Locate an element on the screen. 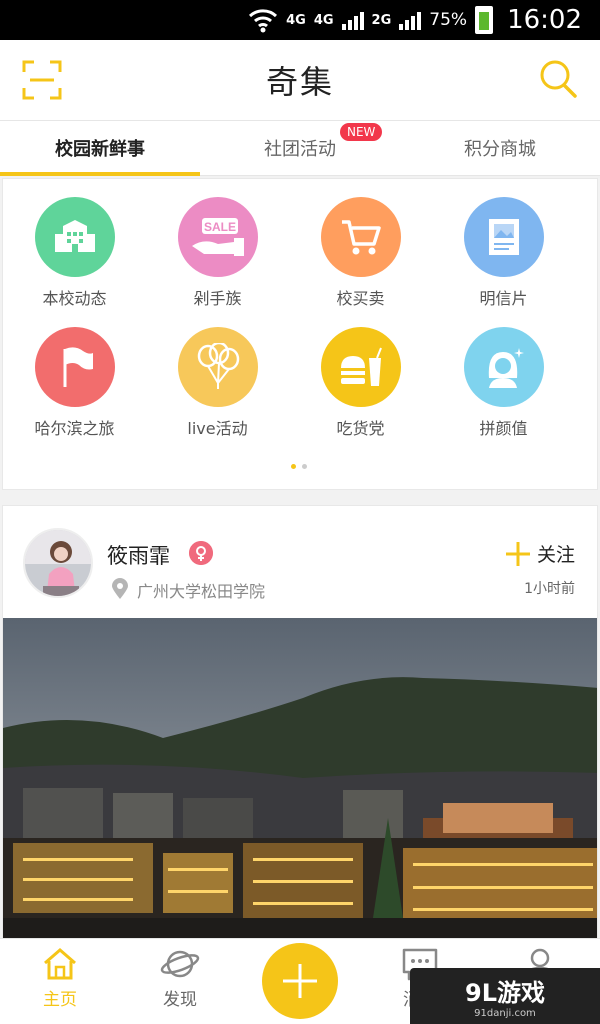 The height and width of the screenshot is (1024, 600). category-label: 校买卖 is located at coordinates (360, 298).